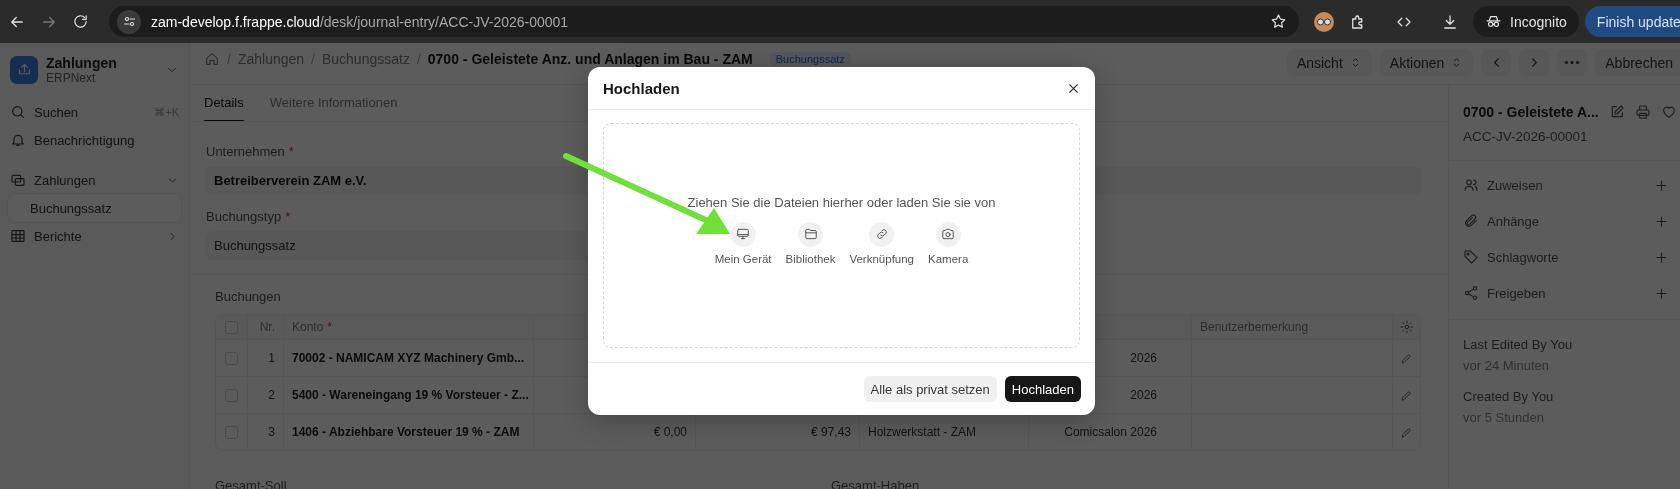 The image size is (1680, 489). What do you see at coordinates (590, 59) in the screenshot?
I see `document-title: 0700 - Geleistete Anz. und Anlagen im Bau - ZAM` at bounding box center [590, 59].